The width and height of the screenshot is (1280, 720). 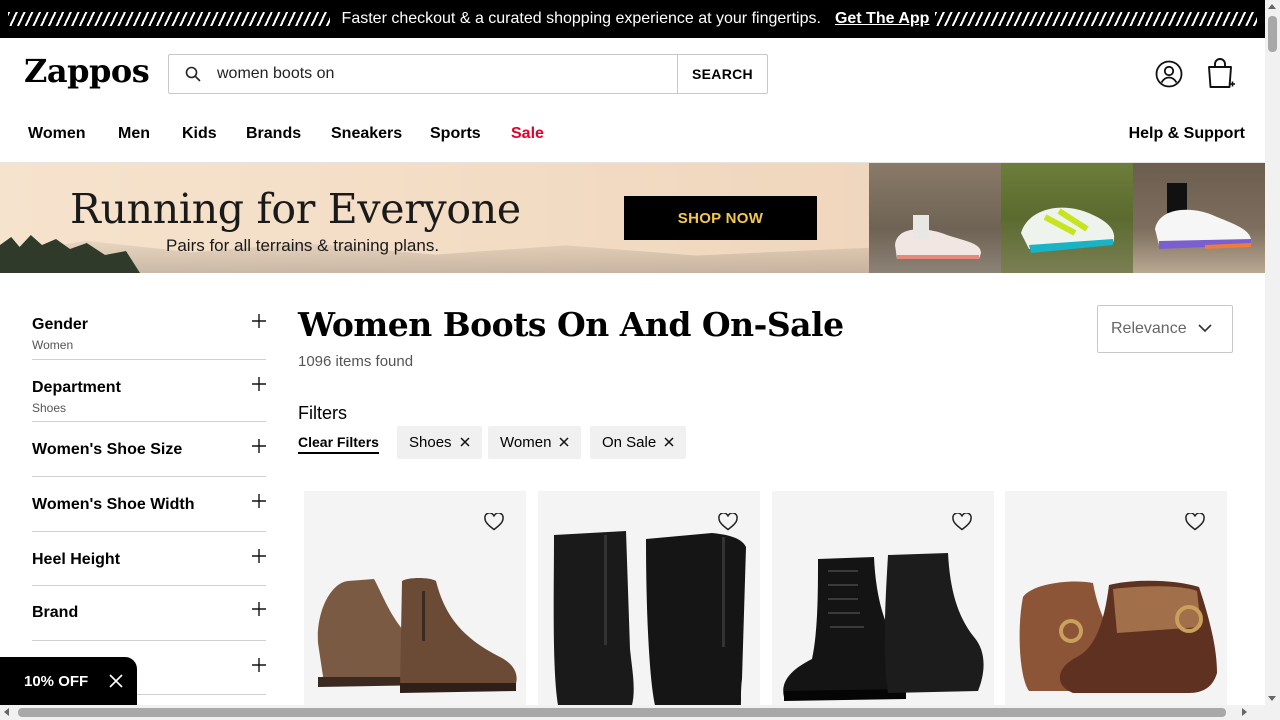 I want to click on zappos-logo: Zappos, so click(x=87, y=71).